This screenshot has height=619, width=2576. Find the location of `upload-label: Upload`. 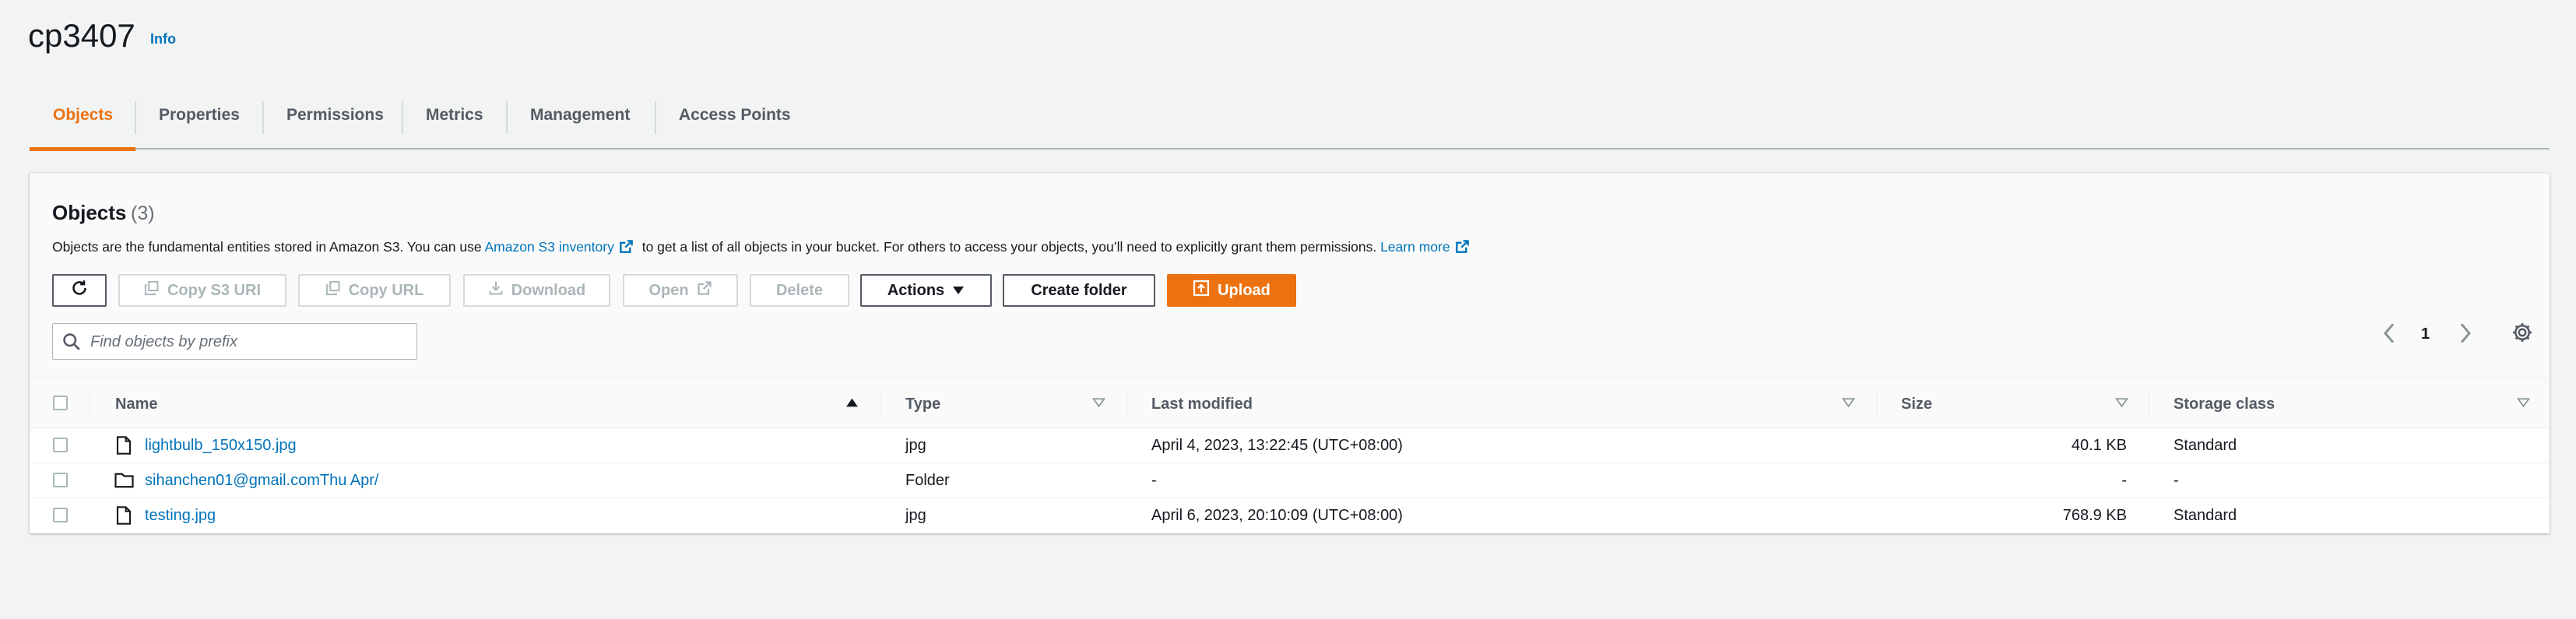

upload-label: Upload is located at coordinates (1244, 290).